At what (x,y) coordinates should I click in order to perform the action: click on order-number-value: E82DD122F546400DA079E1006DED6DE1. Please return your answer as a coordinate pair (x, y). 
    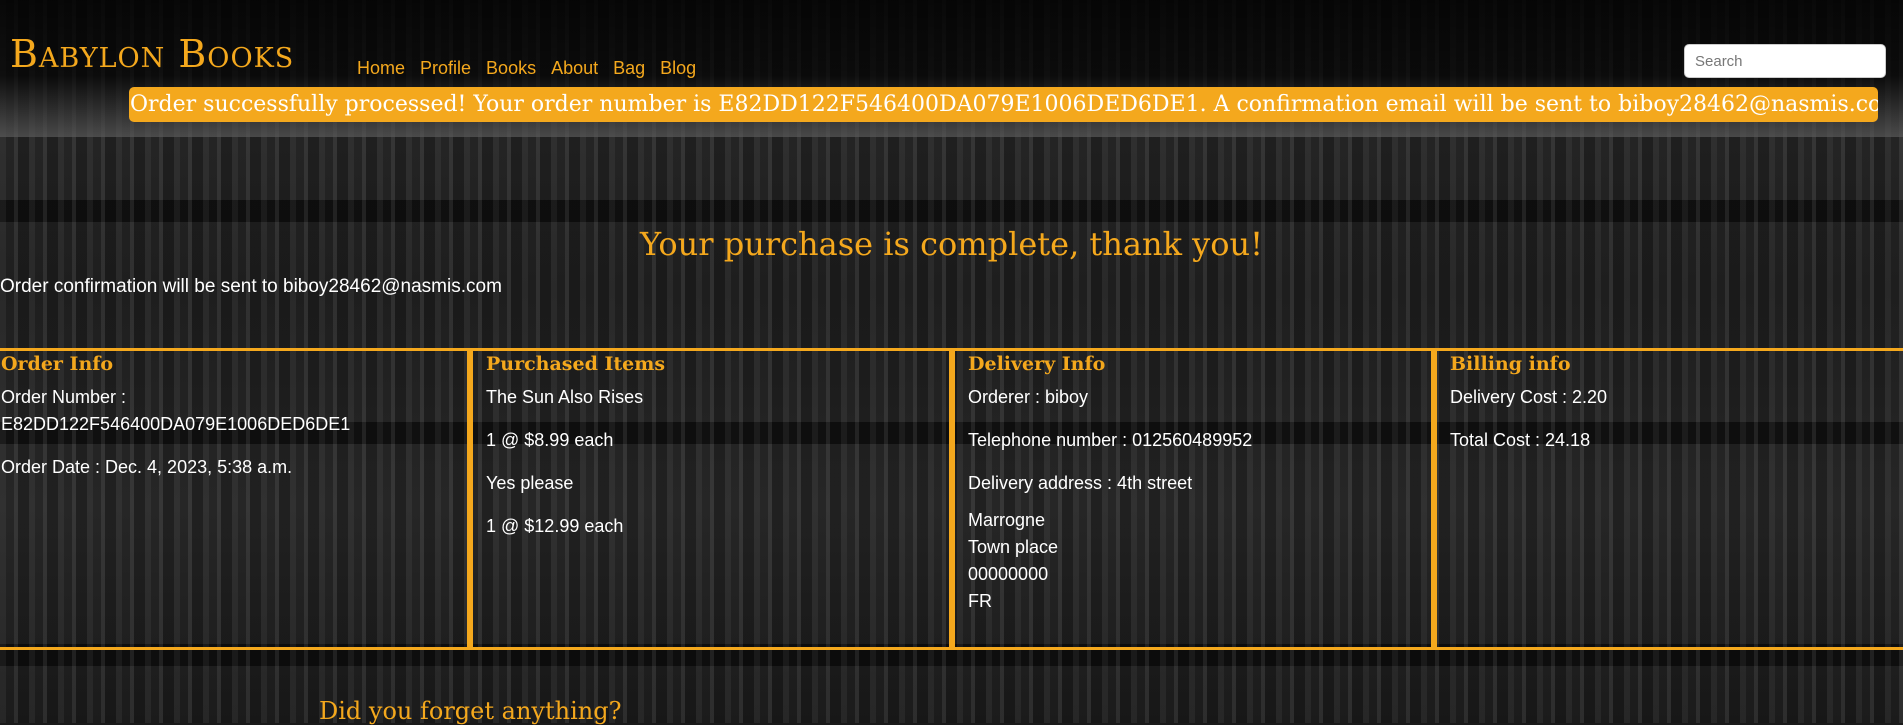
    Looking at the image, I should click on (176, 424).